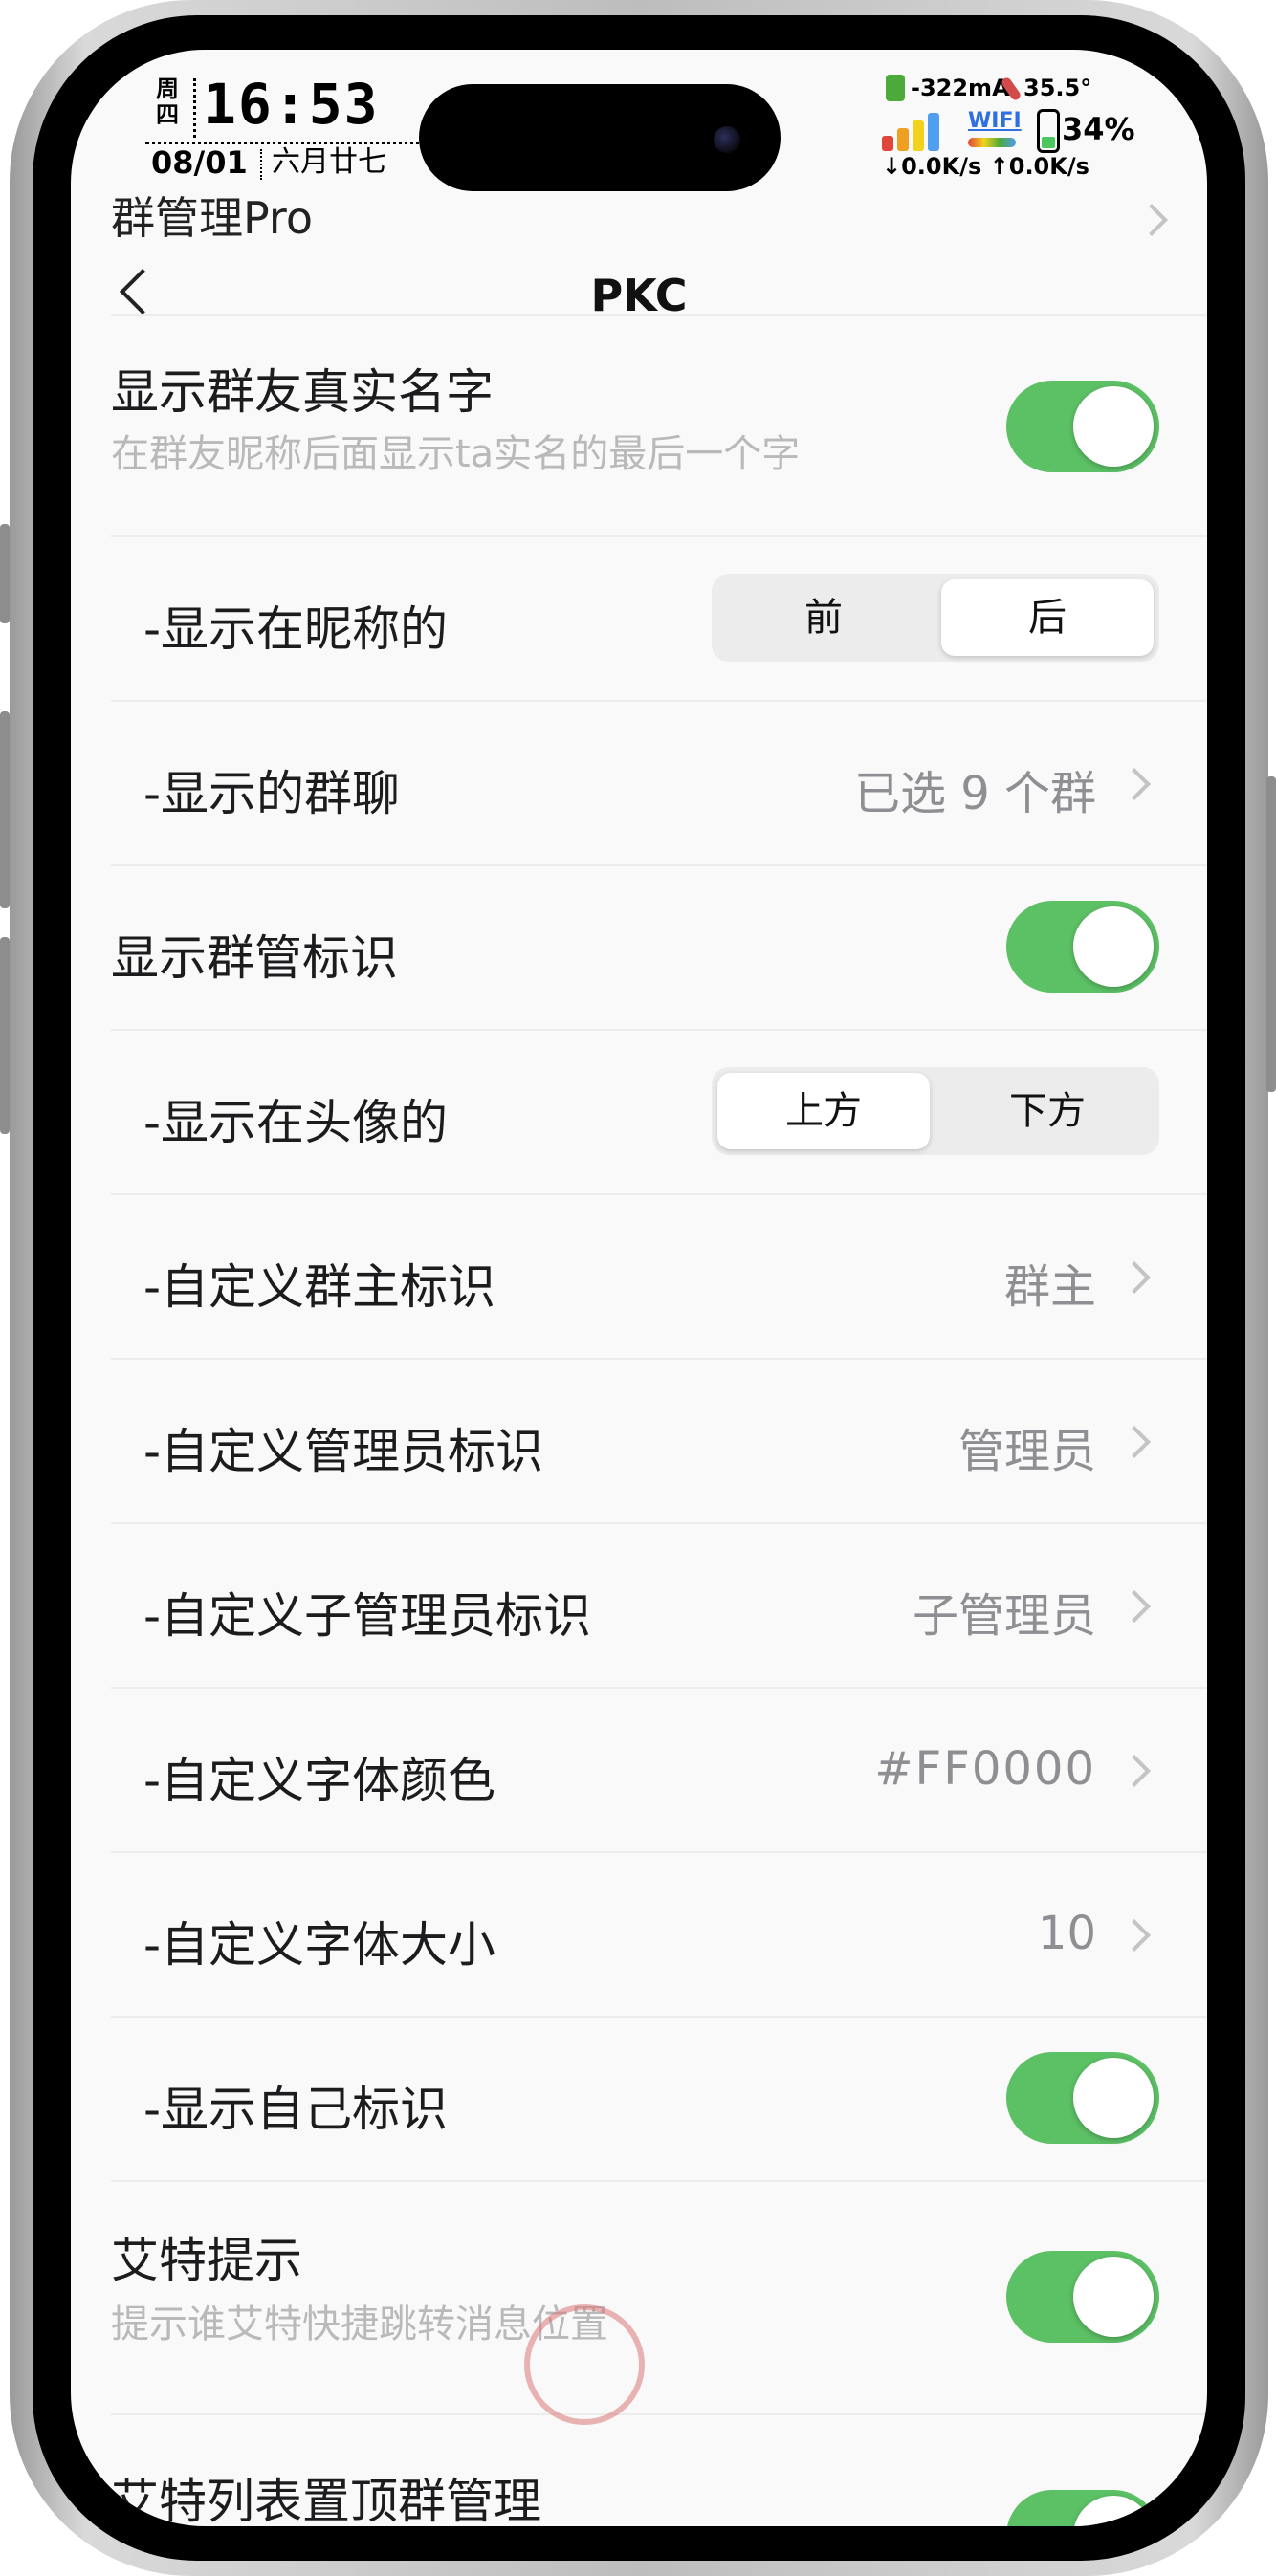 This screenshot has width=1276, height=2576. What do you see at coordinates (261, 164) in the screenshot?
I see `date-divider` at bounding box center [261, 164].